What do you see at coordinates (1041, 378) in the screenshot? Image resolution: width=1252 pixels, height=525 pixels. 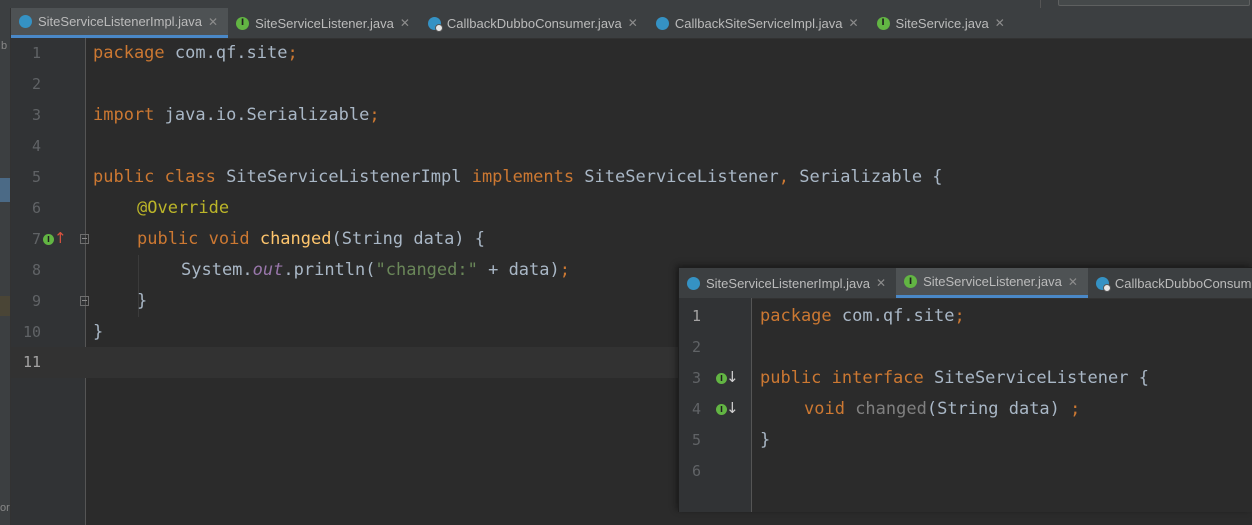 I see `interface-name: SiteServiceListener {` at bounding box center [1041, 378].